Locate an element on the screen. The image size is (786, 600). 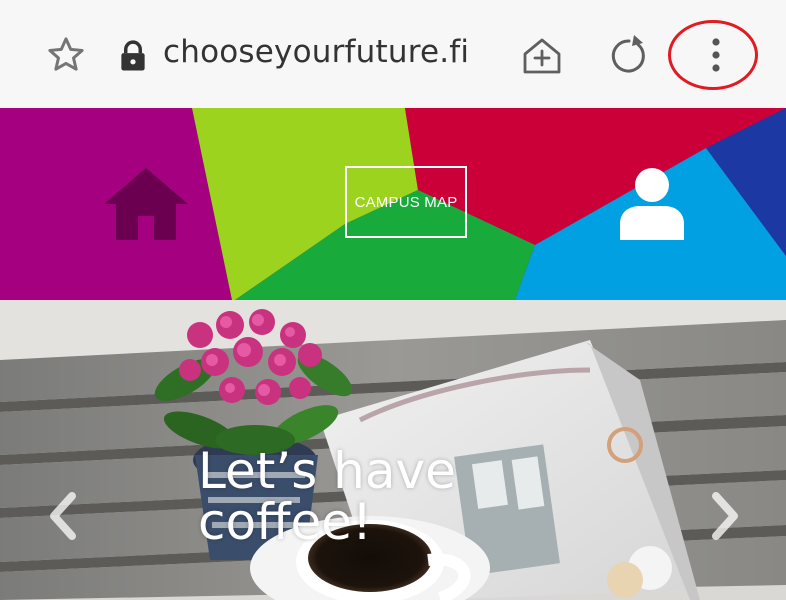
star-outline-icon is located at coordinates (66, 55).